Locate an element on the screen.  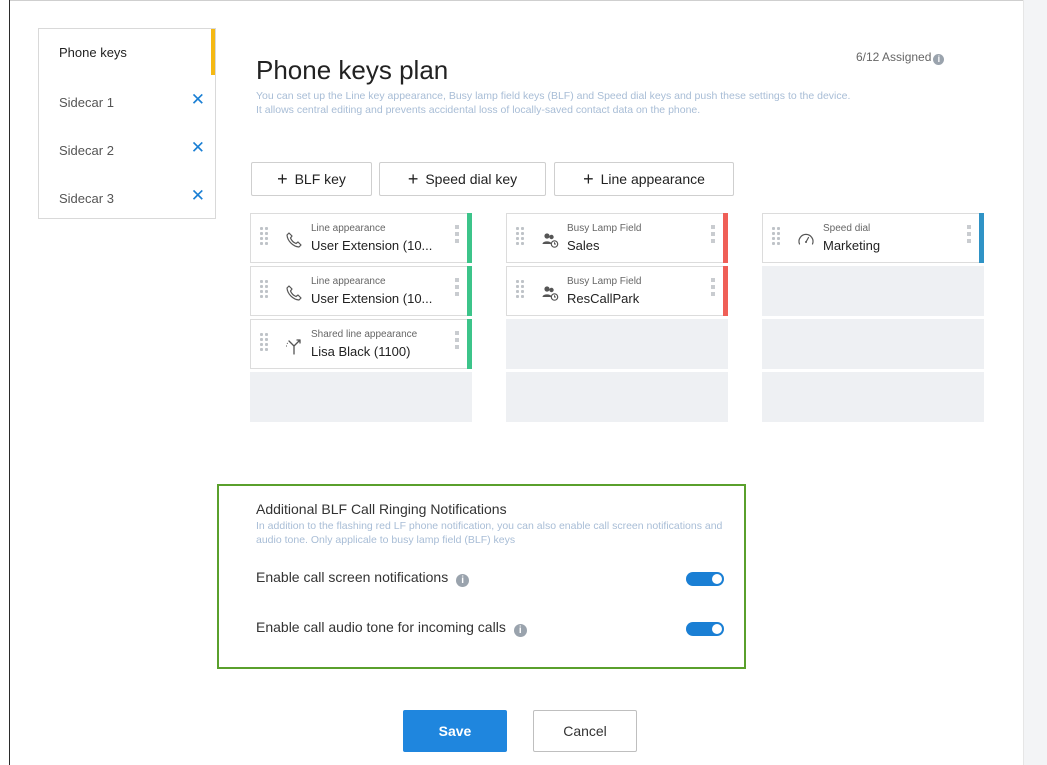
tab-phone-keys: Phone keys is located at coordinates (127, 52).